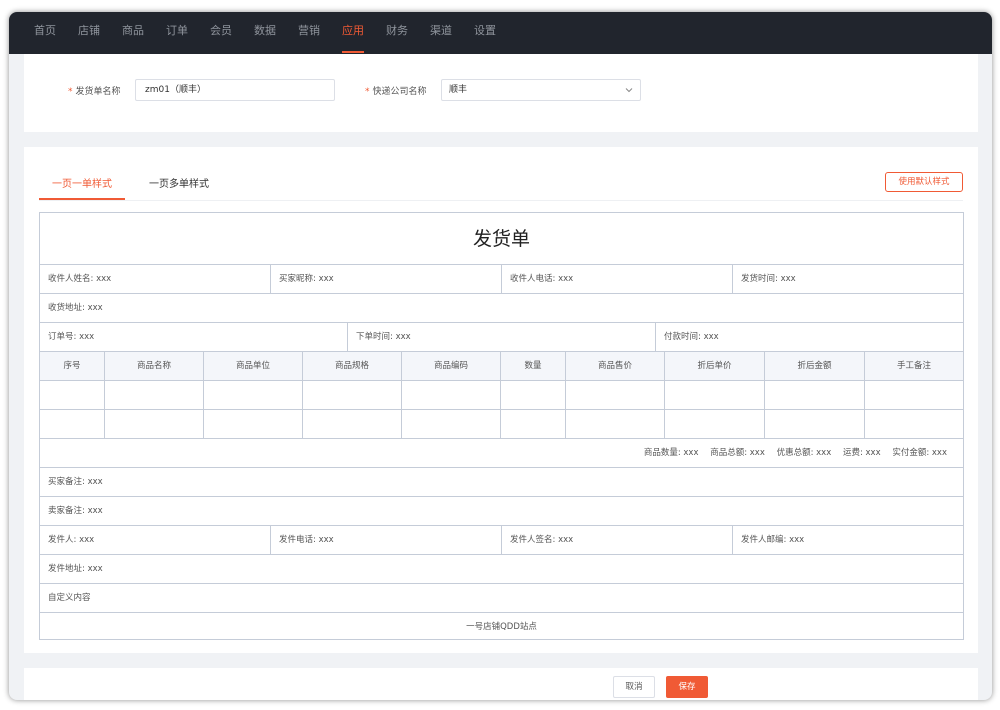  I want to click on invoice-title: 发货单, so click(501, 239).